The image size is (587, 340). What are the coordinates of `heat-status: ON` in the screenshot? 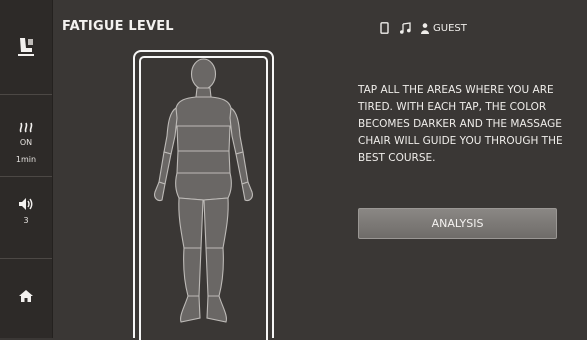 It's located at (26, 142).